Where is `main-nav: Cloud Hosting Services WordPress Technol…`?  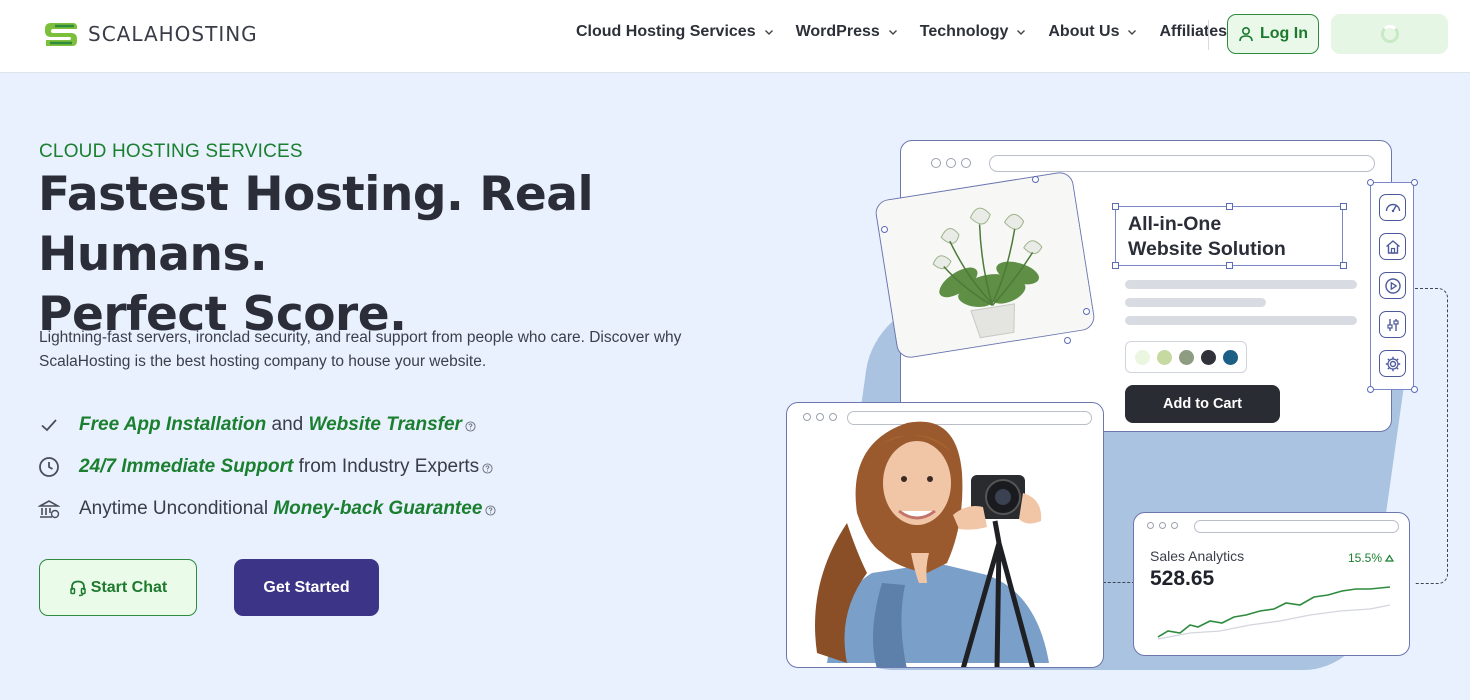 main-nav: Cloud Hosting Services WordPress Technol… is located at coordinates (912, 32).